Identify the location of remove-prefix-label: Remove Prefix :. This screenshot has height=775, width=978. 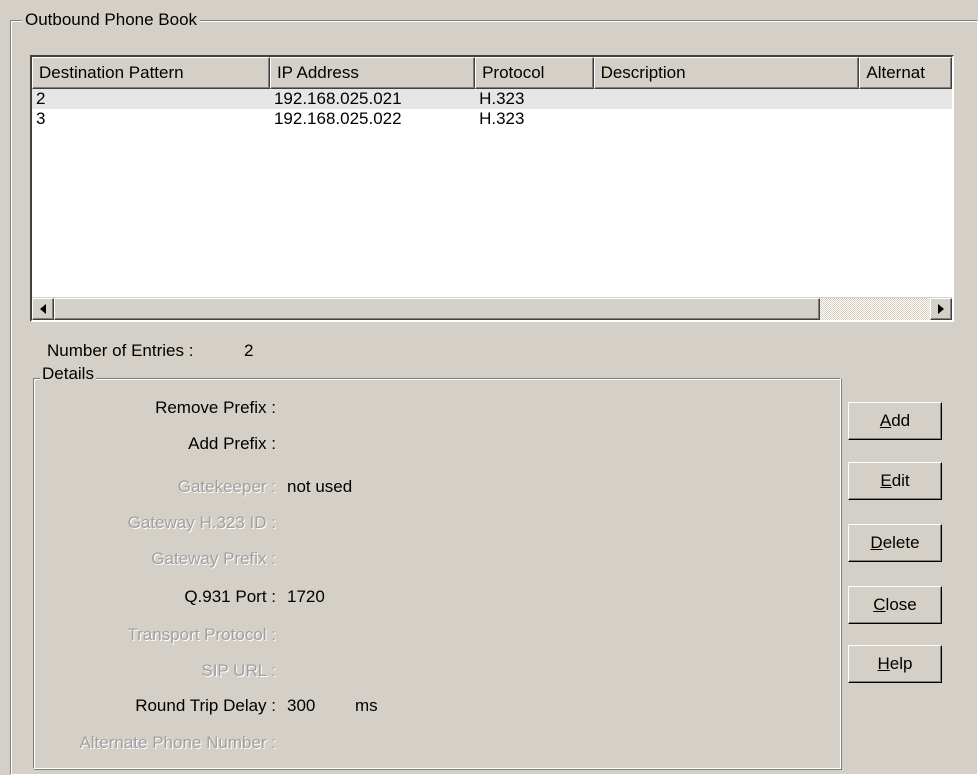
(215, 407).